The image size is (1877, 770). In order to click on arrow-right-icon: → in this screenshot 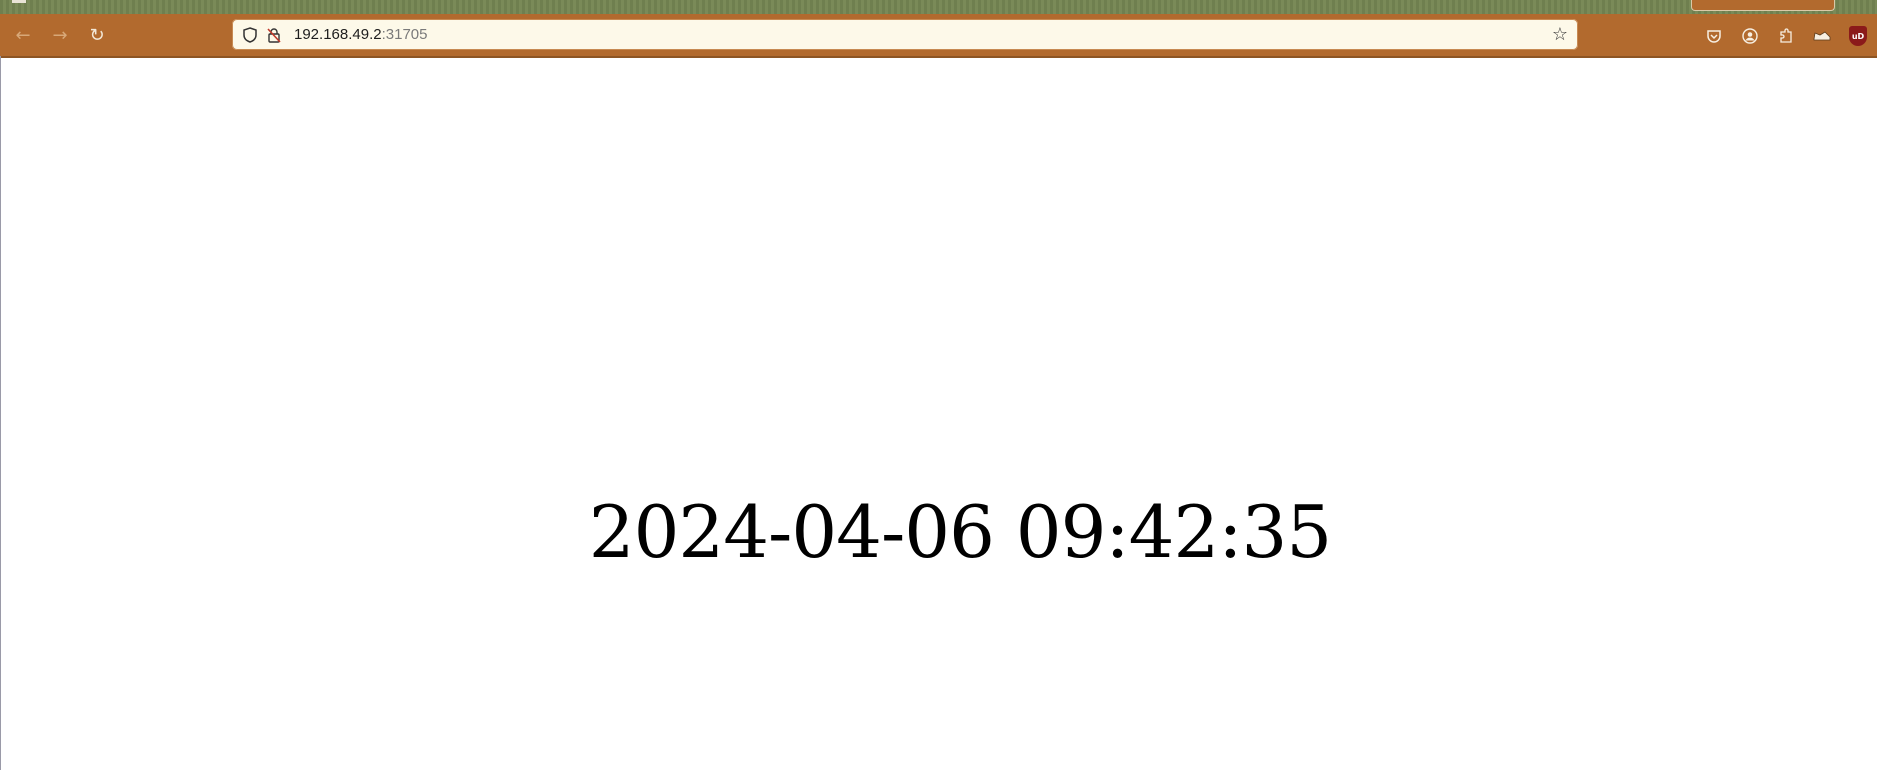, I will do `click(60, 35)`.